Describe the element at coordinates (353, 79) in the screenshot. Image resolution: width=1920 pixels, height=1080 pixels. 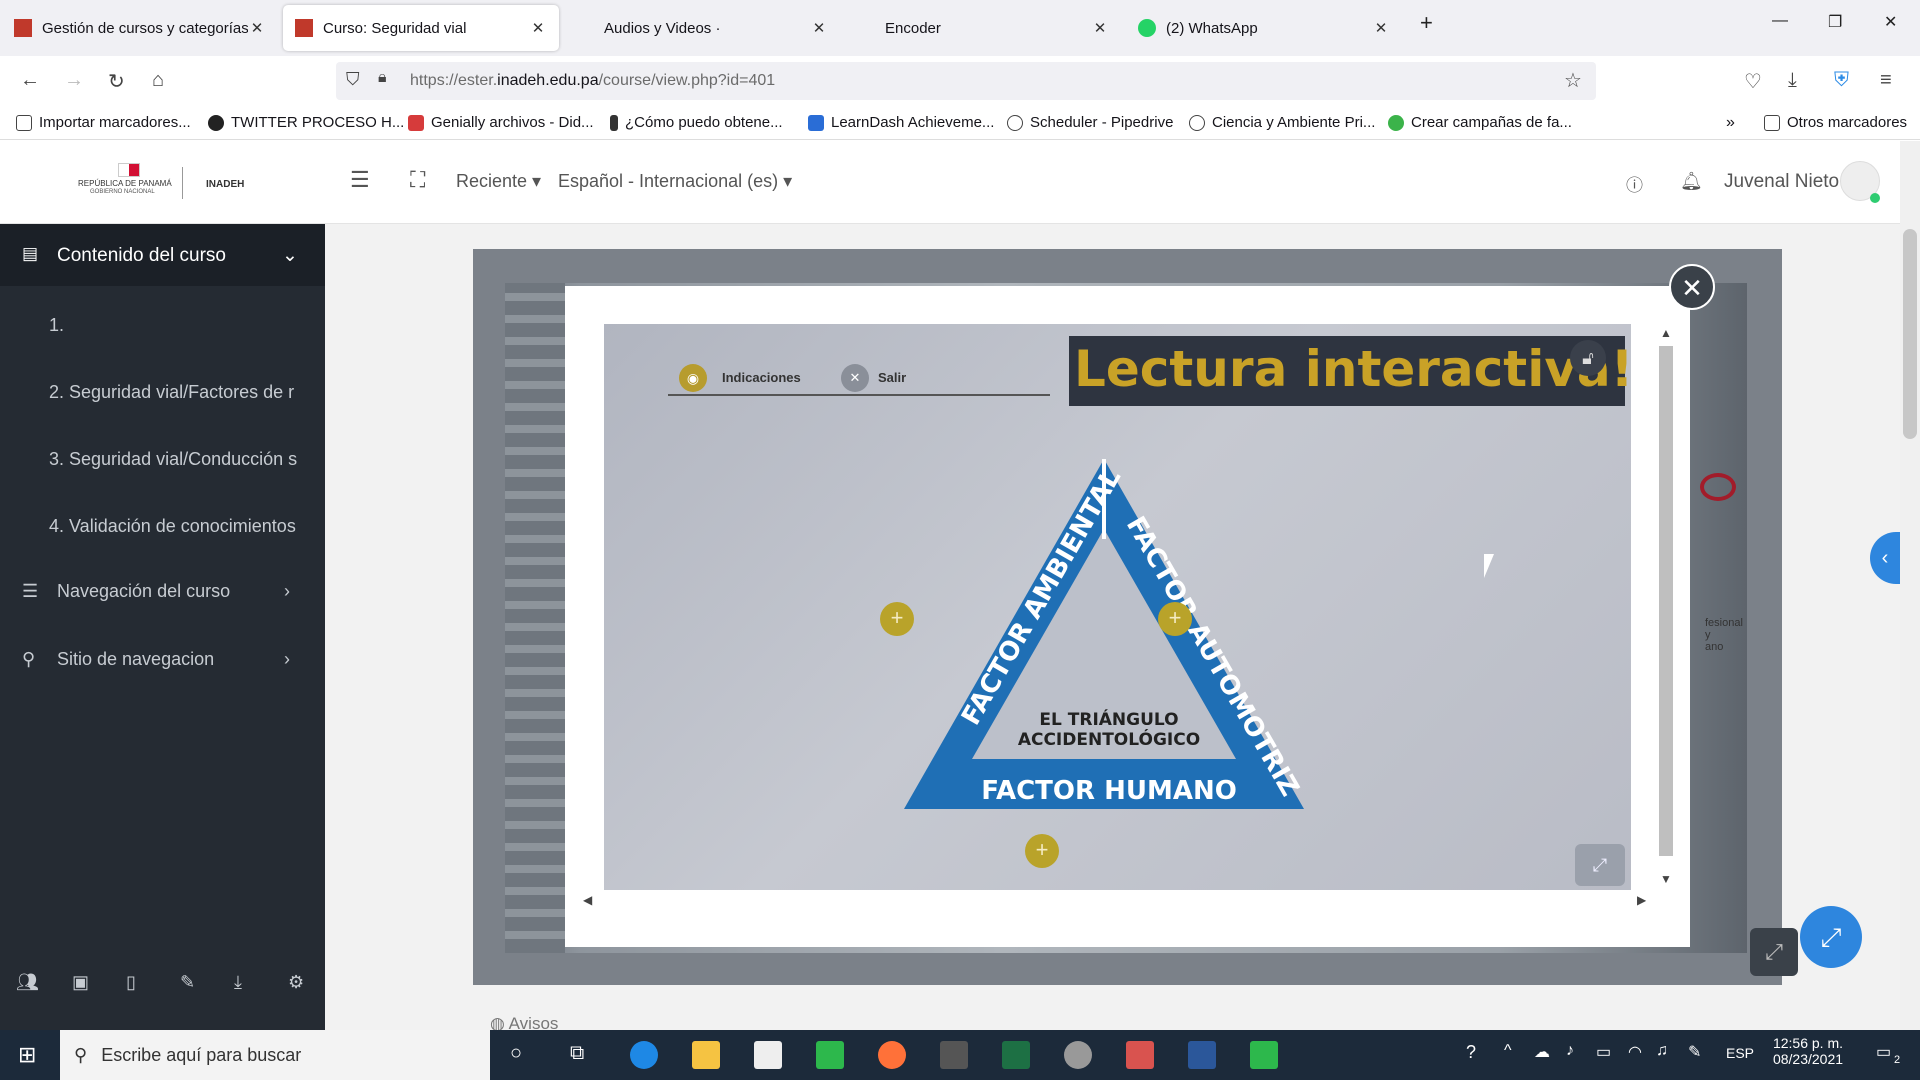
I see `shield-icon: ⛉` at that location.